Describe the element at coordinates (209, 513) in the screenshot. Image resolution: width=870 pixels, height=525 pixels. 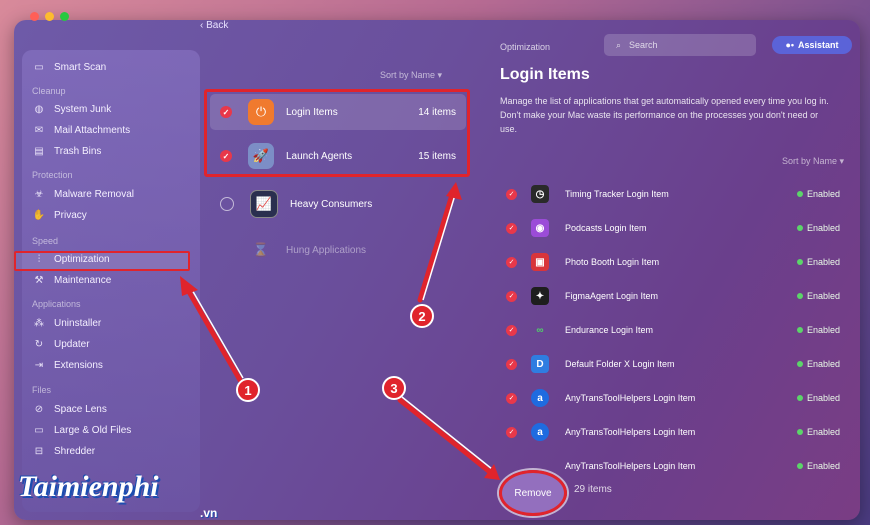
I see `watermark-suffix: .vn` at that location.